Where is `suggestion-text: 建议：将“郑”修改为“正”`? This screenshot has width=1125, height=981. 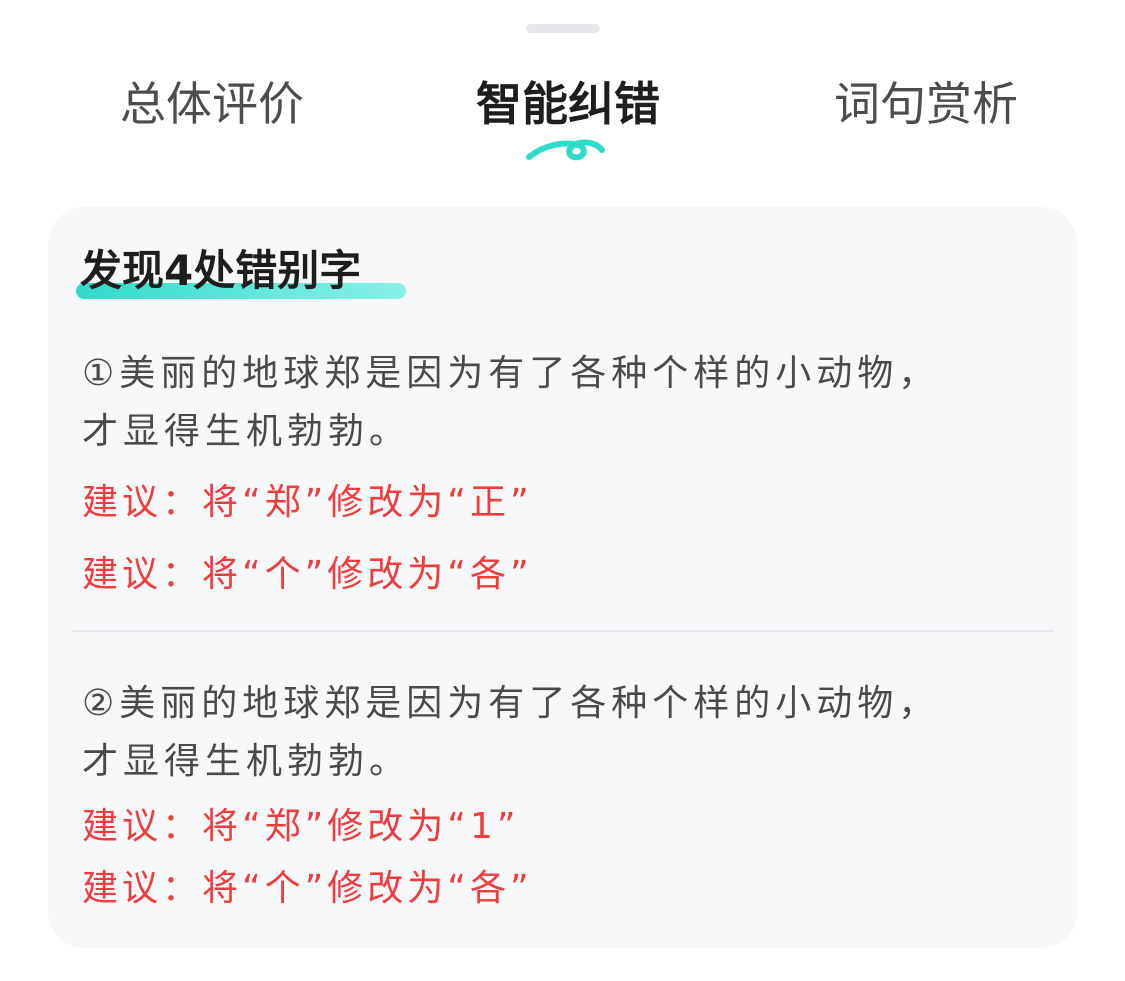 suggestion-text: 建议：将“郑”修改为“正” is located at coordinates (307, 502).